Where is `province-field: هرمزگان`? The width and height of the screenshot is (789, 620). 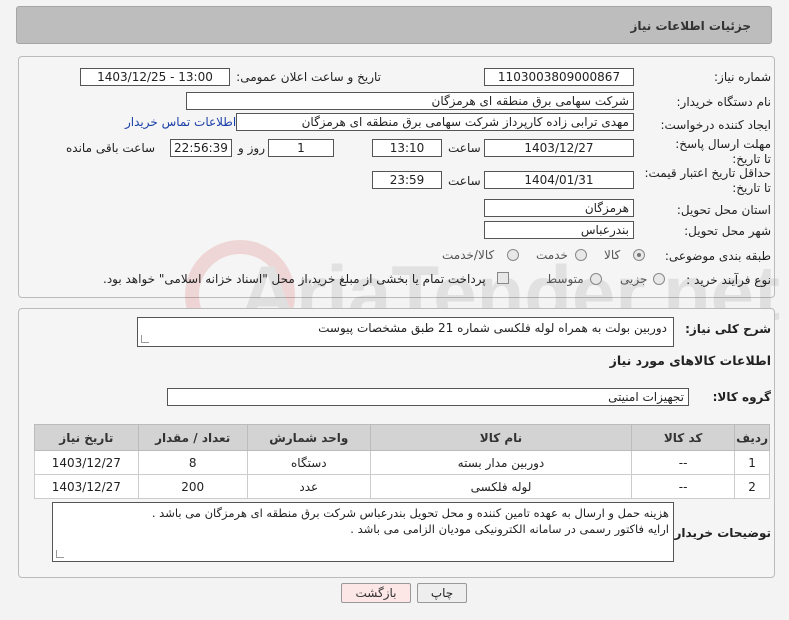
province-field: هرمزگان is located at coordinates (559, 208).